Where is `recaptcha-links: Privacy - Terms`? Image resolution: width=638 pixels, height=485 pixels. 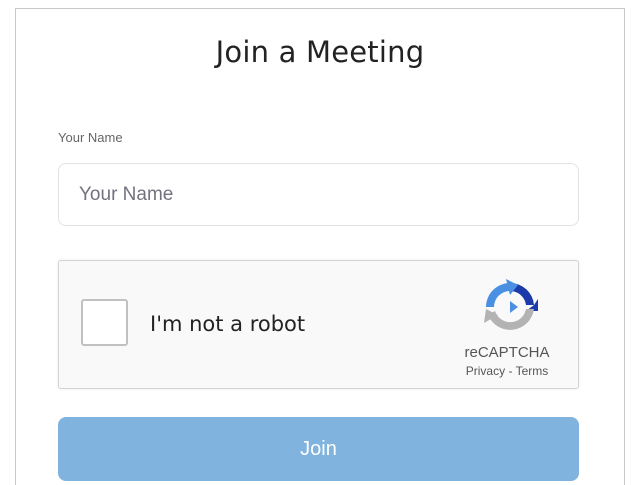
recaptcha-links: Privacy - Terms is located at coordinates (507, 371).